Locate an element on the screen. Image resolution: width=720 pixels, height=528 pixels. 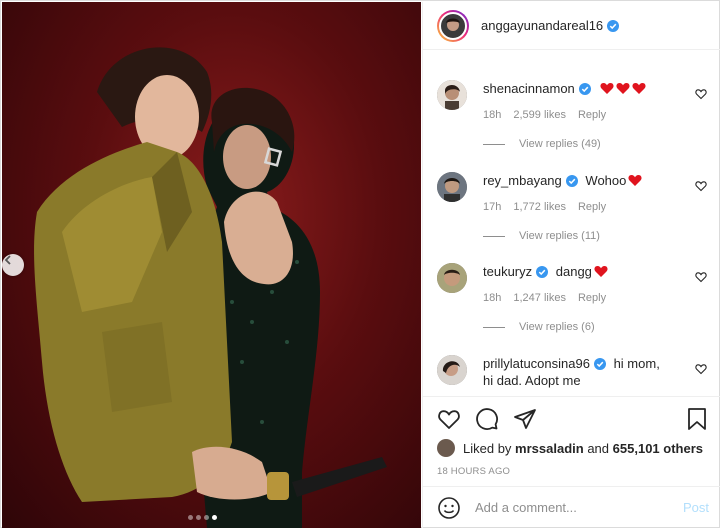
view-replies-button: View replies (49) is located at coordinates (583, 144).